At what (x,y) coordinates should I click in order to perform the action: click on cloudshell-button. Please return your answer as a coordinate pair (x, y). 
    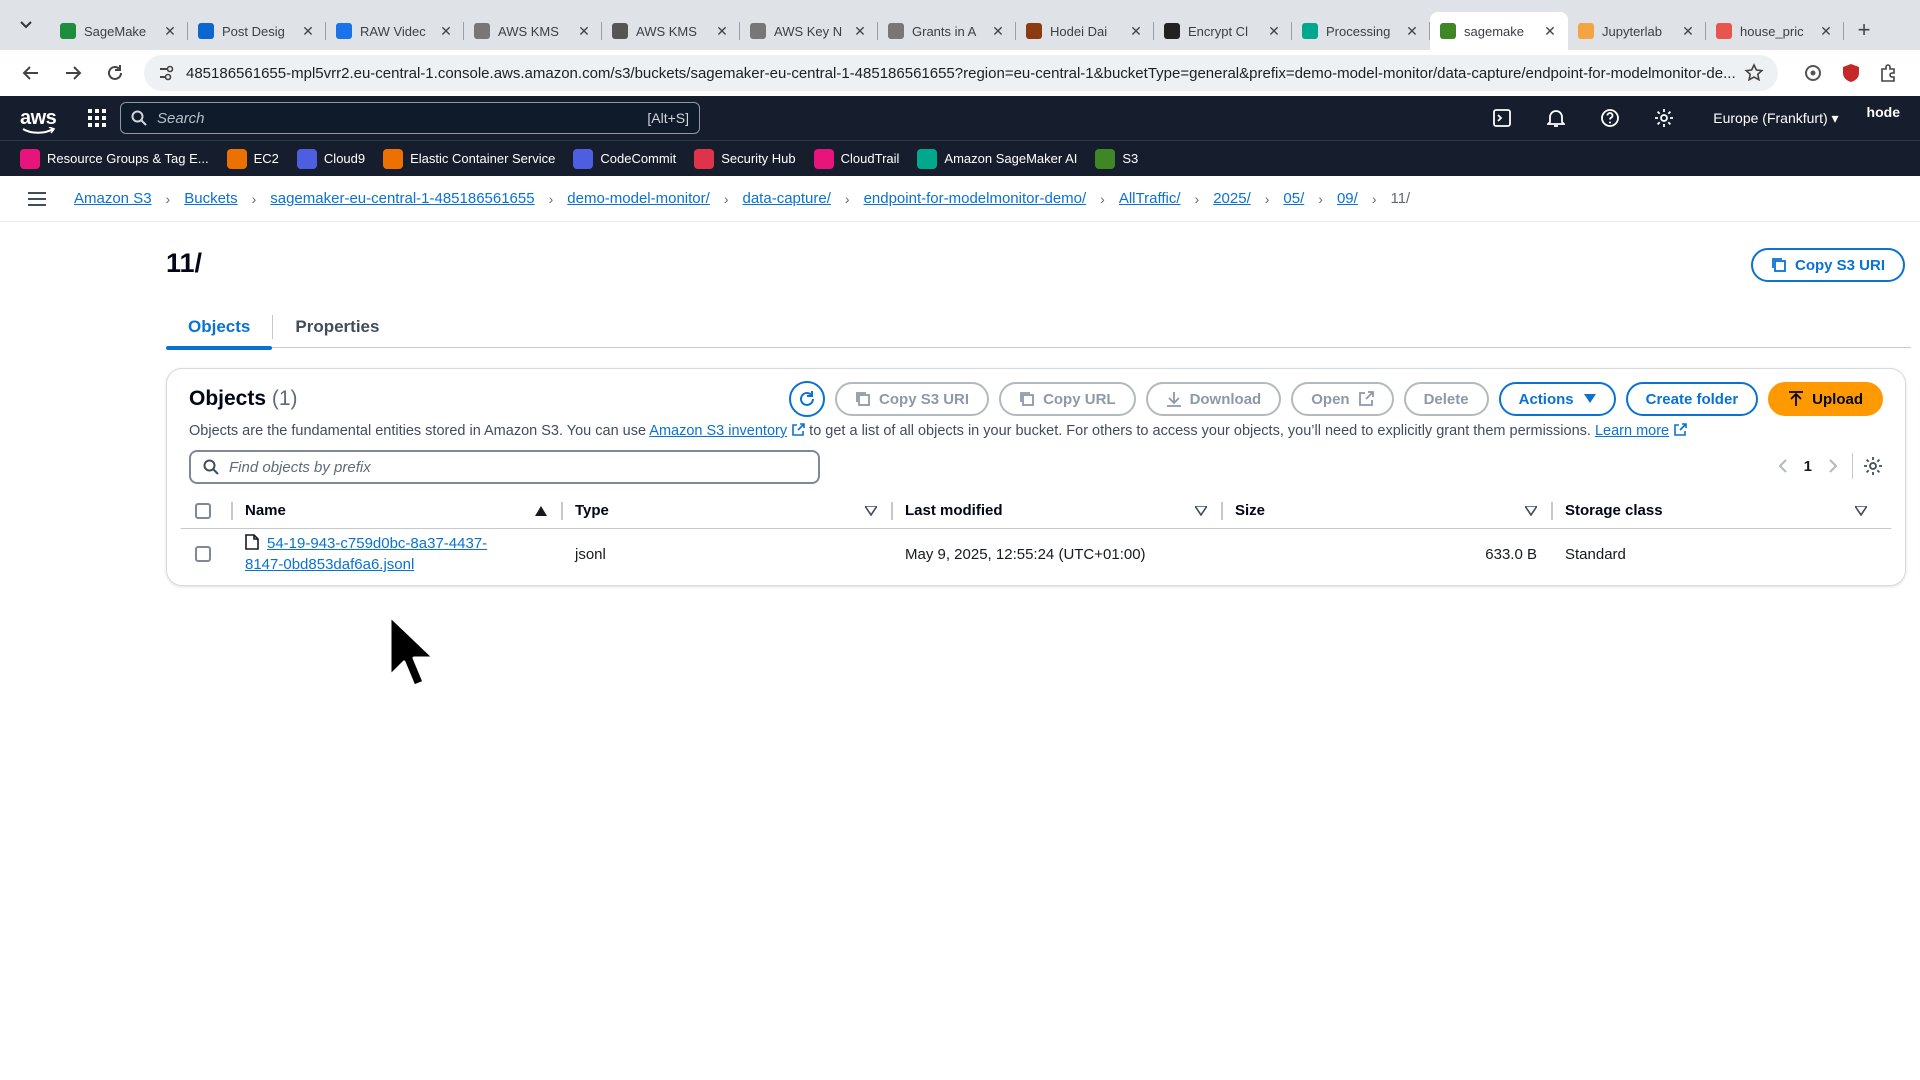
    Looking at the image, I should click on (1502, 118).